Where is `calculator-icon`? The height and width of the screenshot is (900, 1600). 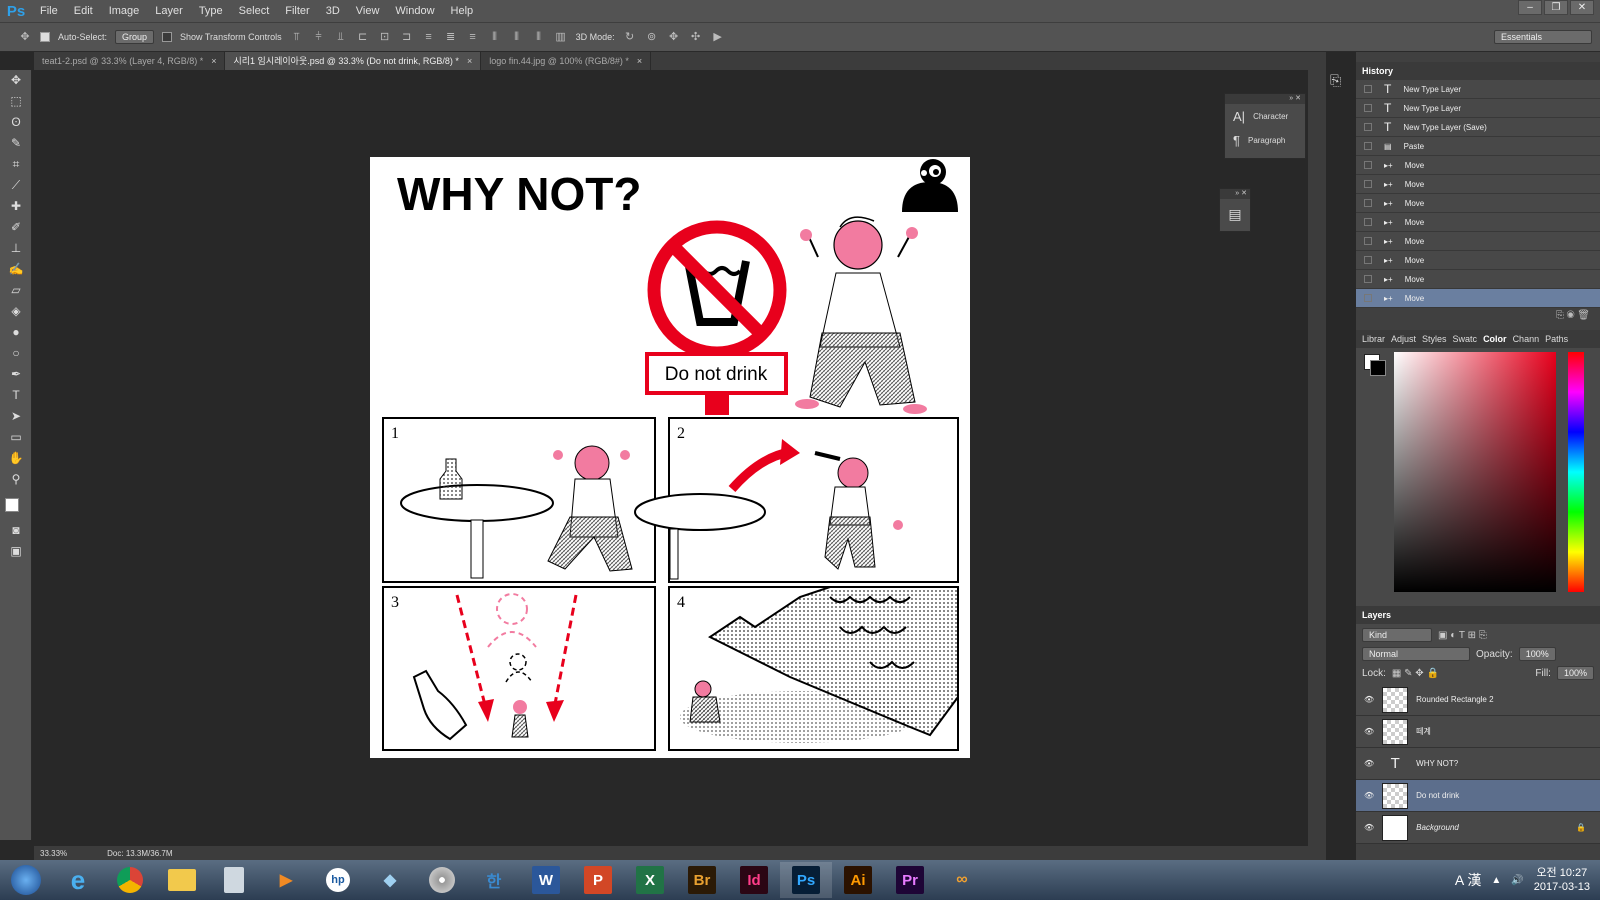
calculator-icon is located at coordinates (234, 880).